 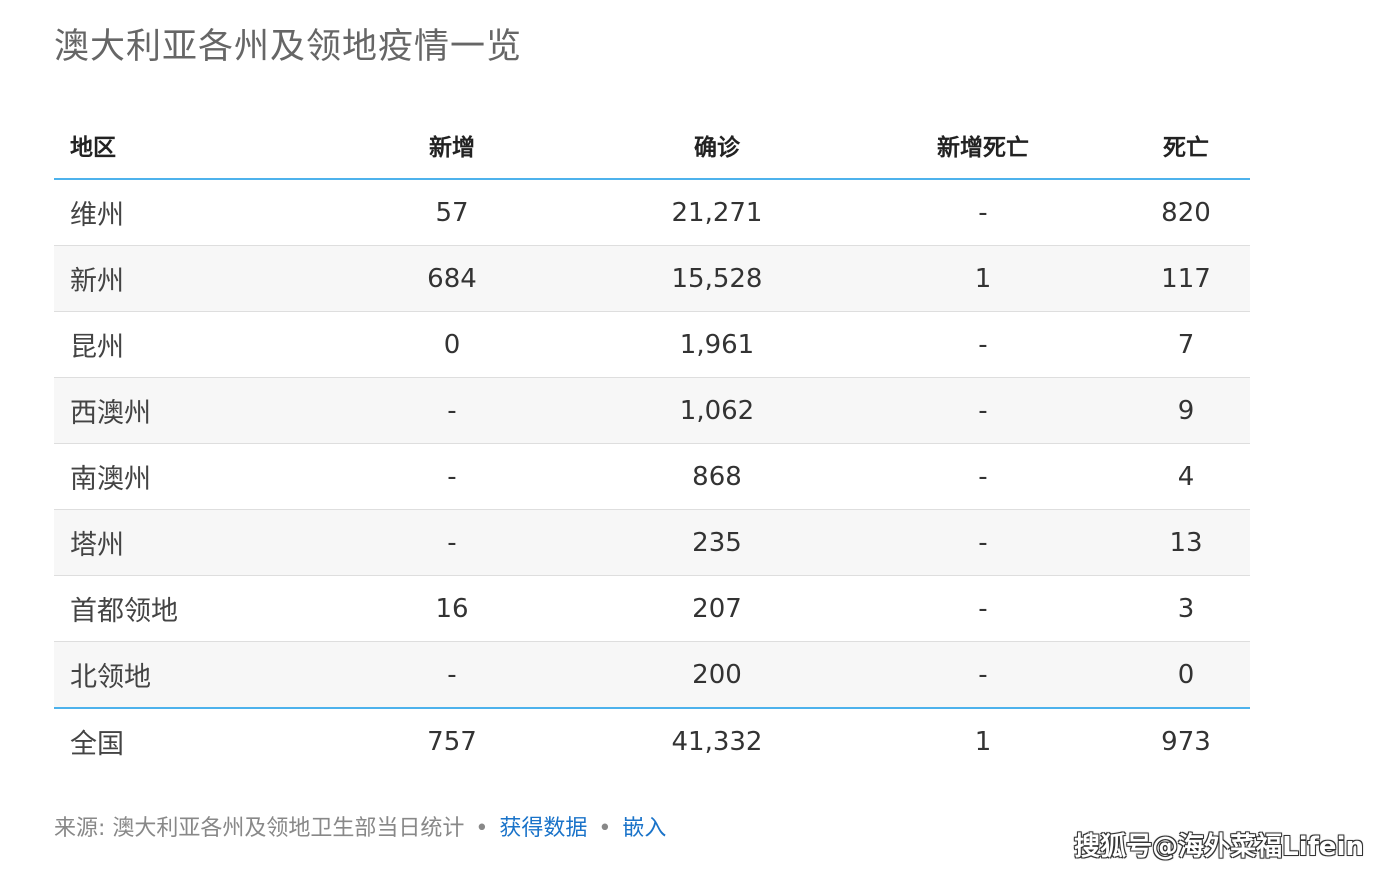 What do you see at coordinates (97, 347) in the screenshot?
I see `cell-region: 昆州` at bounding box center [97, 347].